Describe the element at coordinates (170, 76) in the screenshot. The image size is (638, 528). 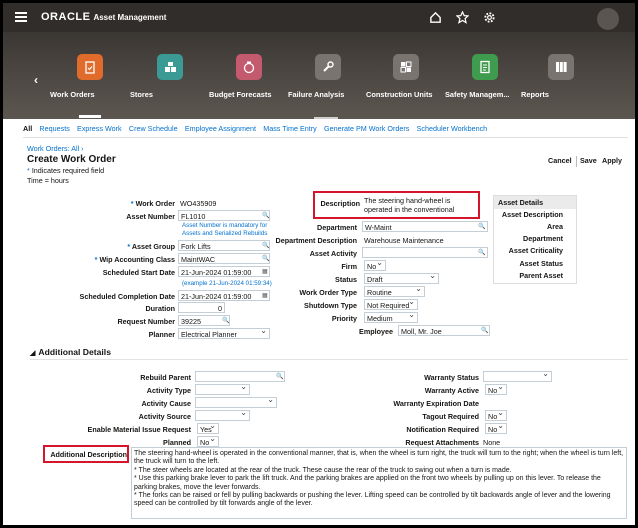
I see `tile-stores: Stores` at that location.